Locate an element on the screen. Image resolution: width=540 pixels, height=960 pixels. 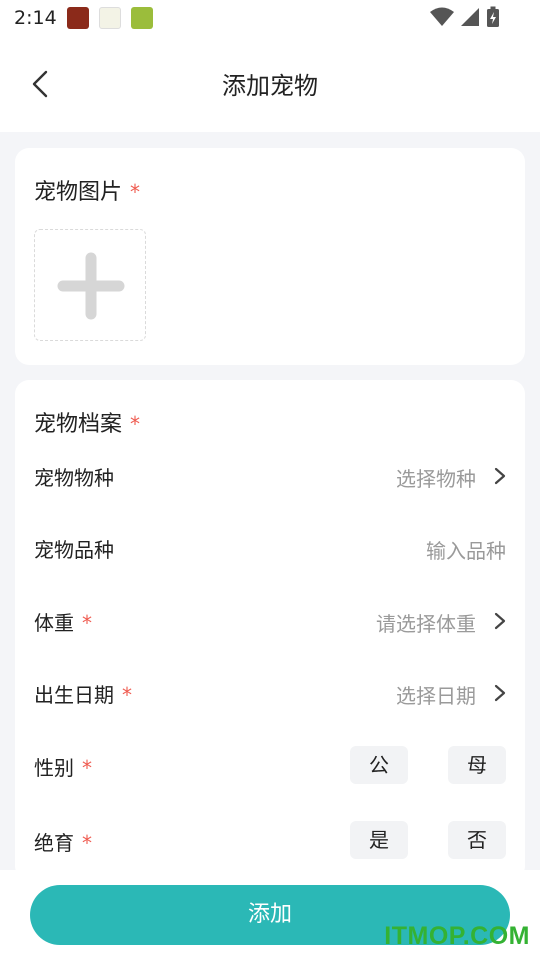
status-indicators is located at coordinates (465, 17).